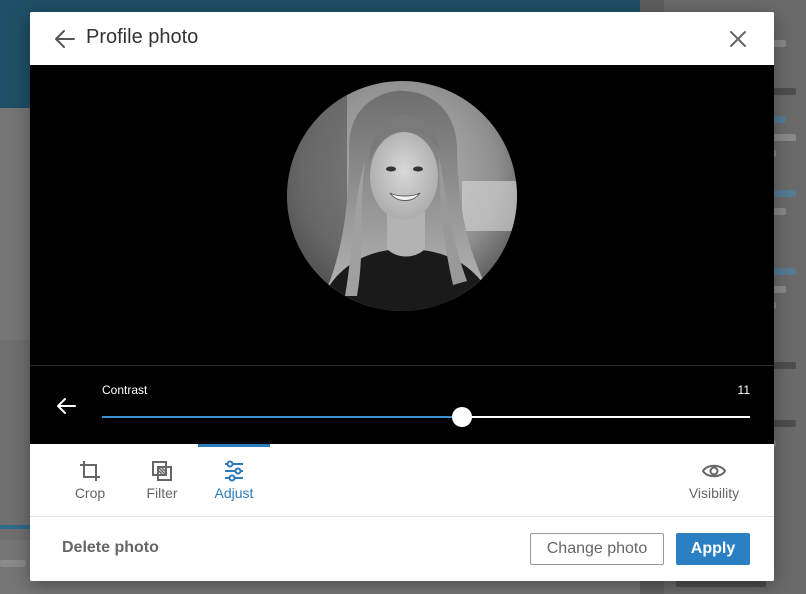 This screenshot has width=806, height=594. Describe the element at coordinates (402, 549) in the screenshot. I see `dialog-footer: Delete photo Change photo Apply` at that location.